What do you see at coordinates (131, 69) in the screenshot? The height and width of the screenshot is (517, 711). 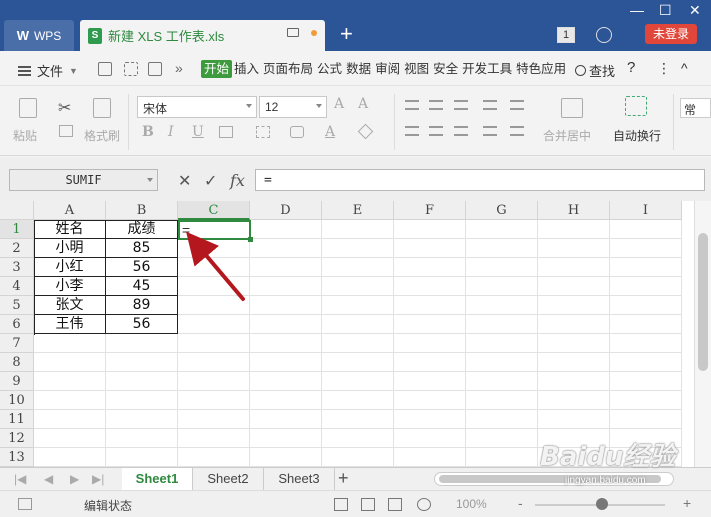 I see `export-pdf-icon` at bounding box center [131, 69].